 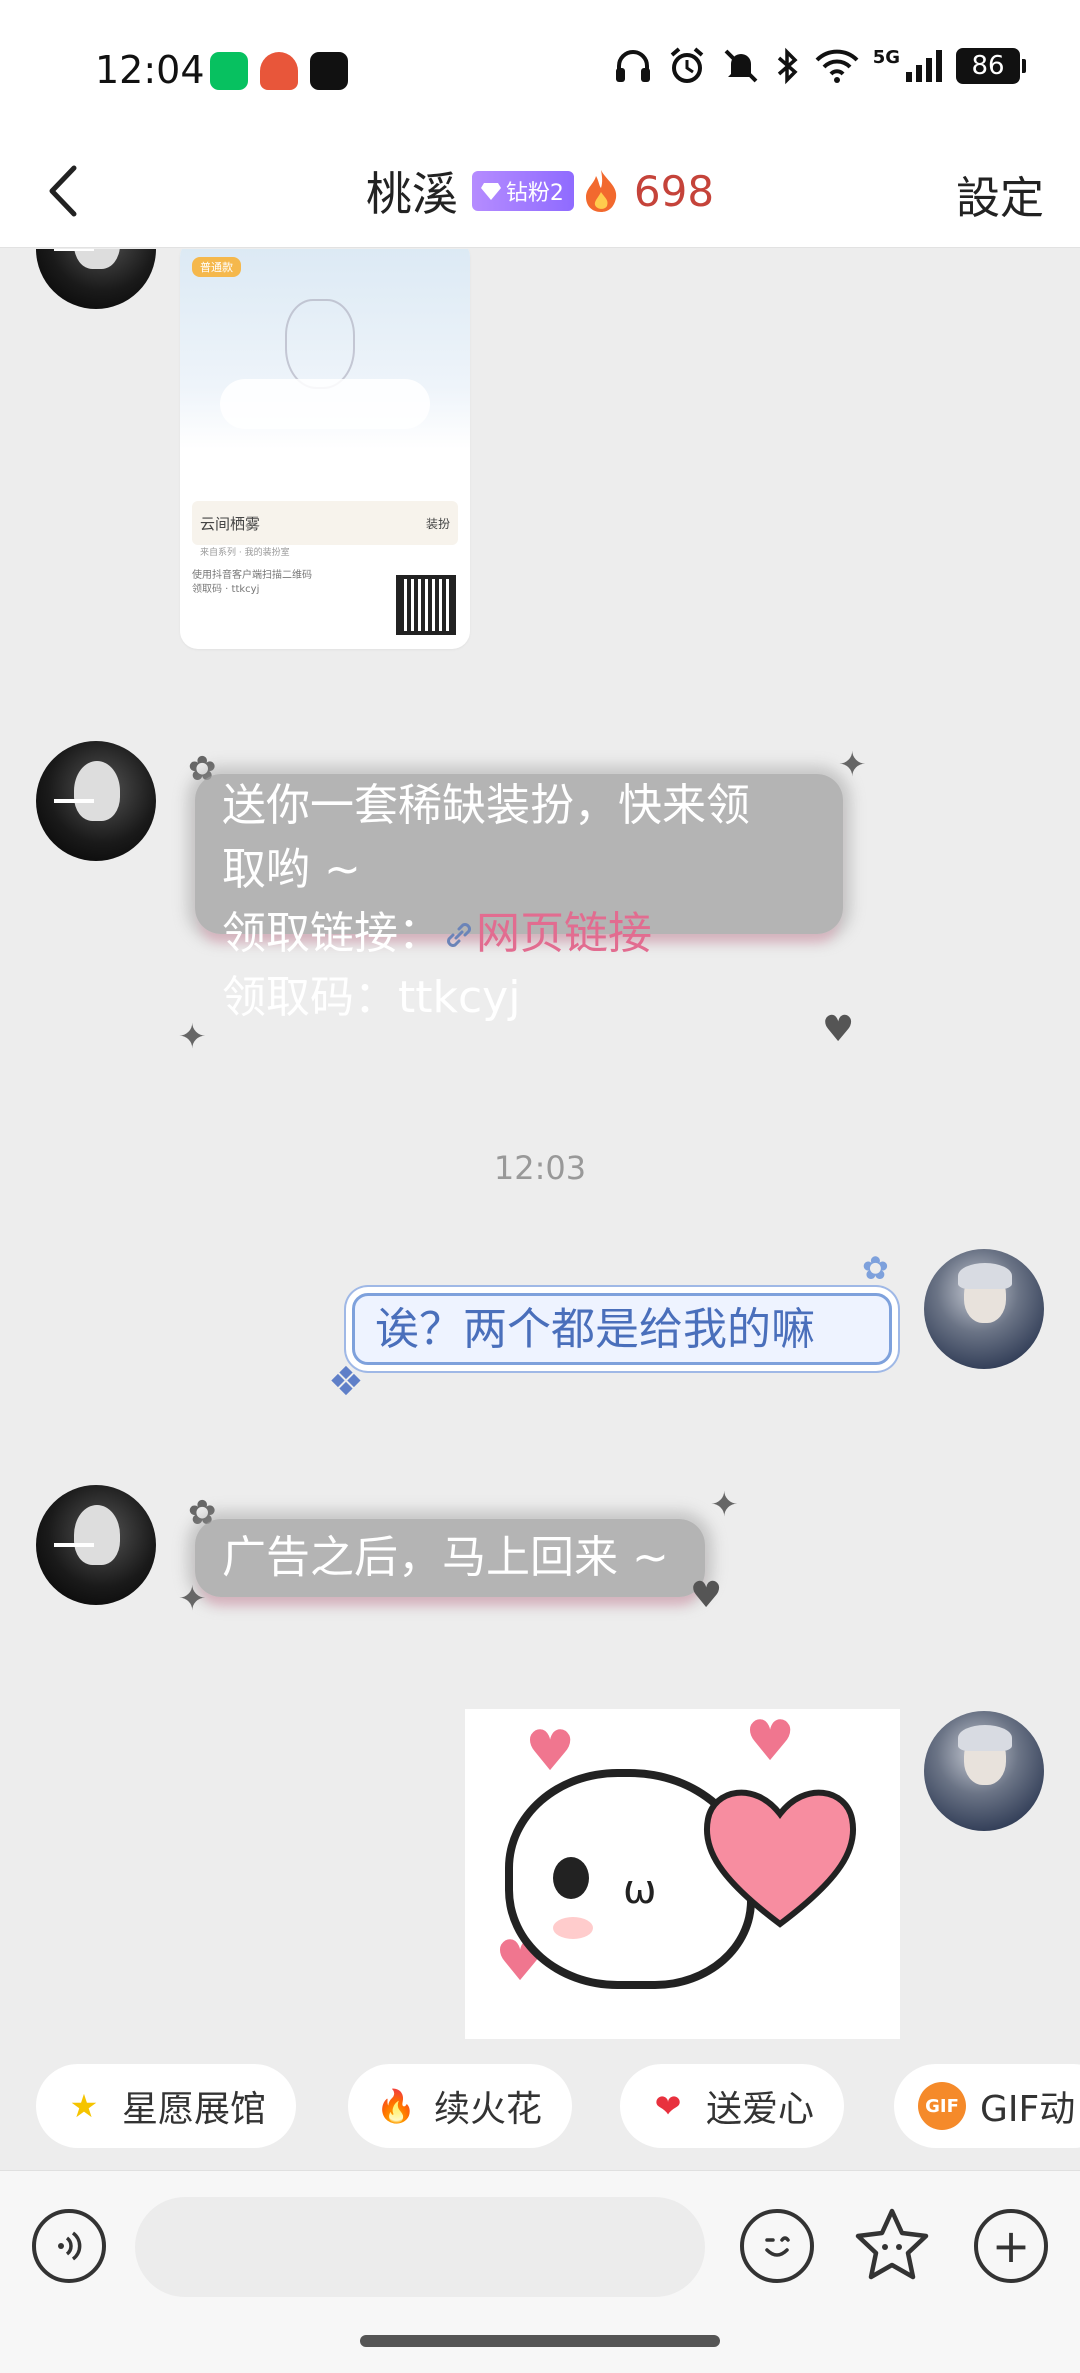 I want to click on heart-icon: ❤, so click(x=668, y=2106).